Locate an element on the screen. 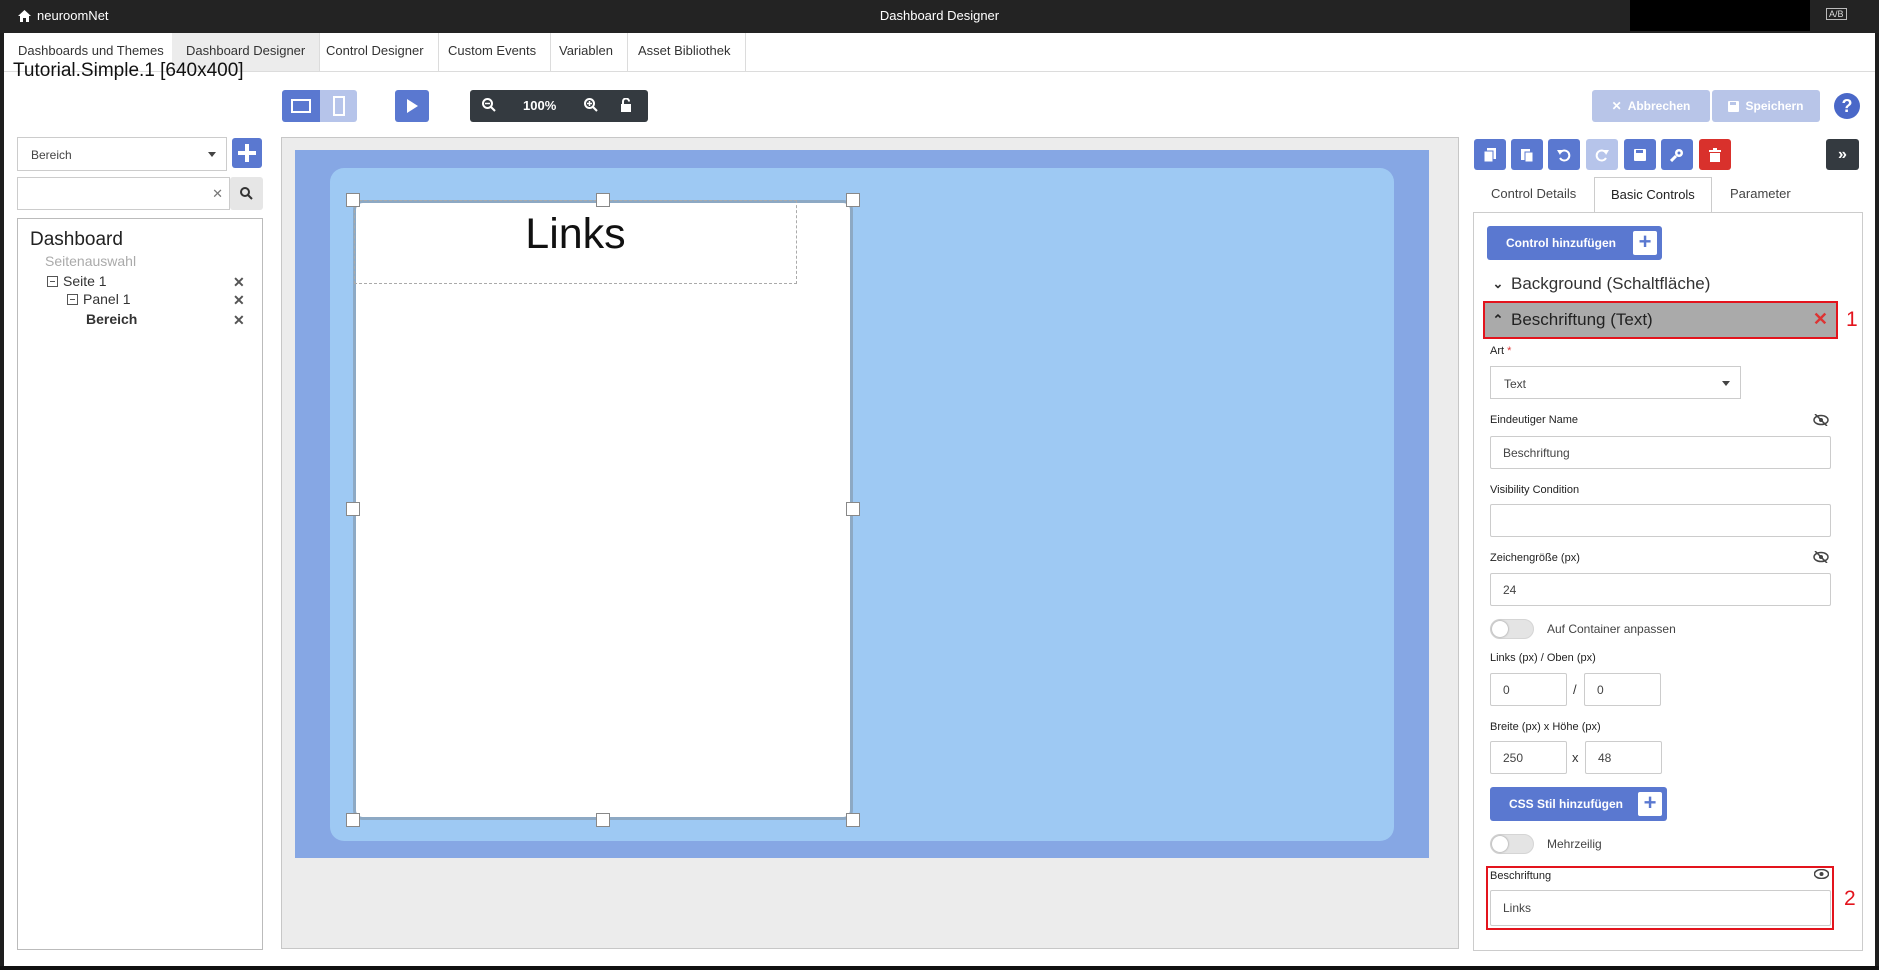 The width and height of the screenshot is (1879, 970). delete-bereich-icon: ✕ is located at coordinates (239, 320).